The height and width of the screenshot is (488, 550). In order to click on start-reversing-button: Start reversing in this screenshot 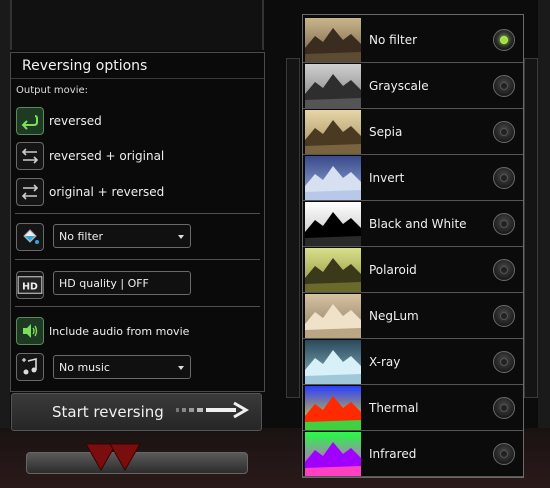, I will do `click(136, 412)`.